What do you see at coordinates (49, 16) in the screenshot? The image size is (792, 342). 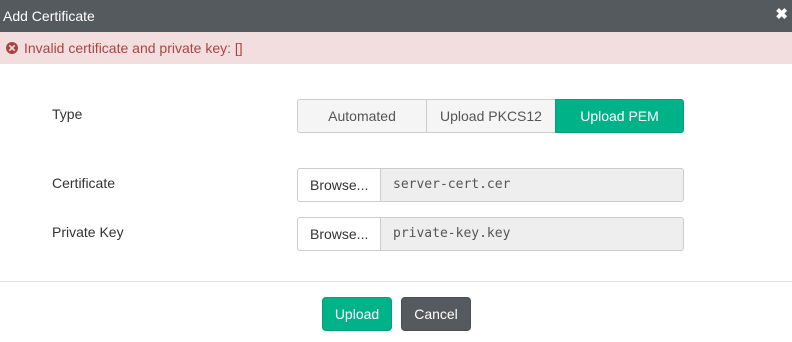 I see `dialog-title: Add Certificate` at bounding box center [49, 16].